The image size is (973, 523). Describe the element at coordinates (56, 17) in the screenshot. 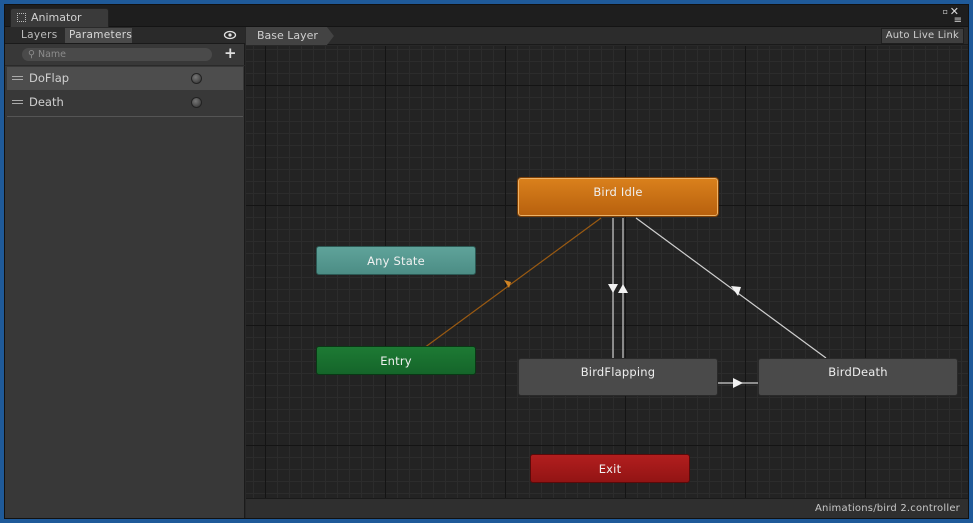

I see `animator-tab-label: Animator` at that location.